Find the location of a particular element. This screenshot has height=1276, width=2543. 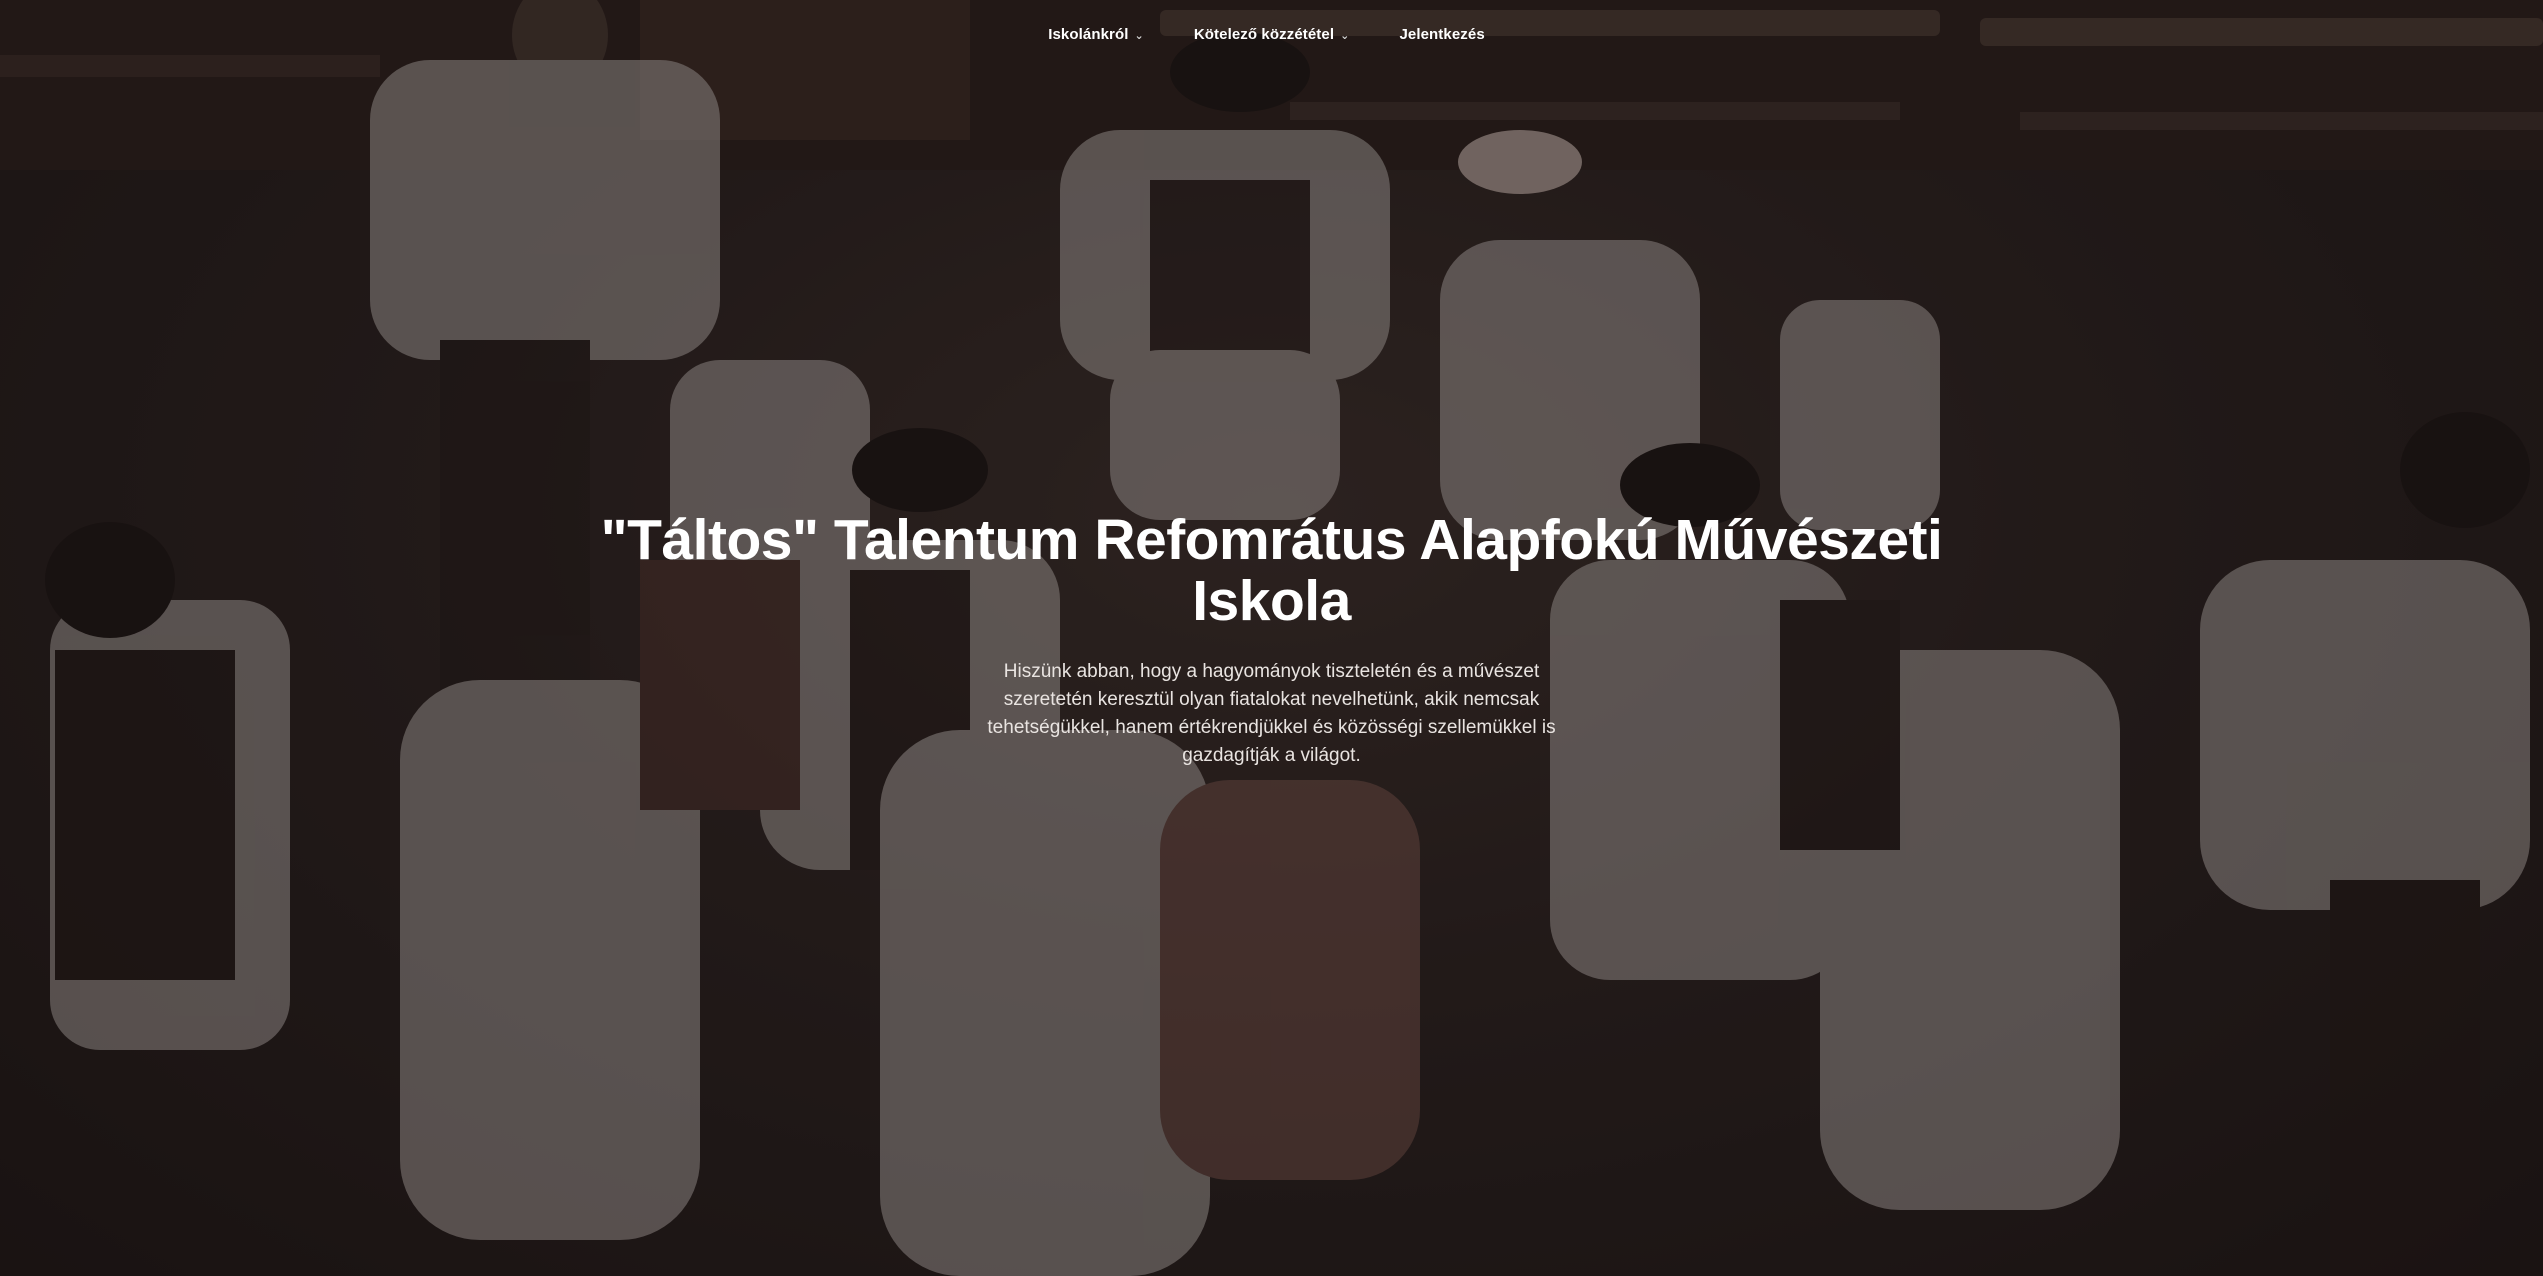

nav-item-label: Iskolánkról is located at coordinates (1088, 34).